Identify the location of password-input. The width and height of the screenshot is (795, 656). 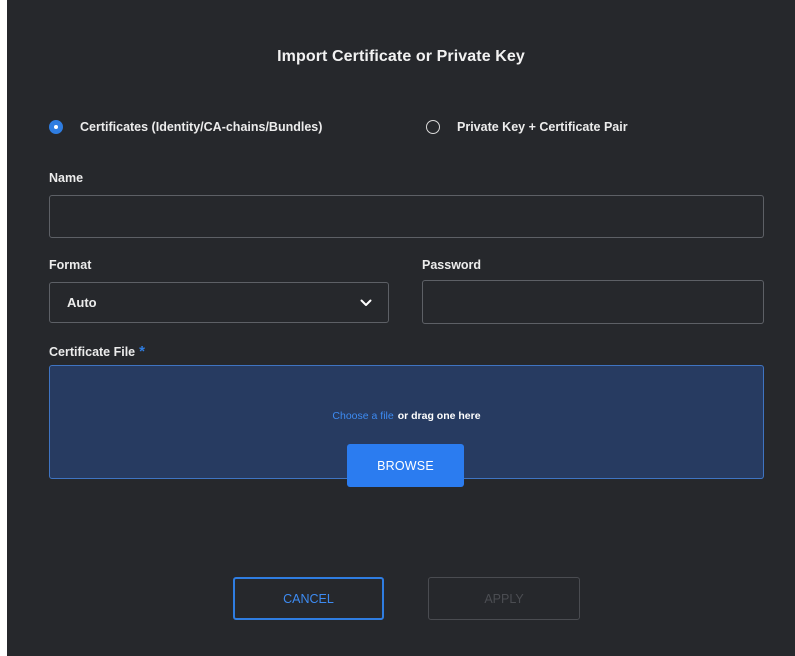
(593, 302).